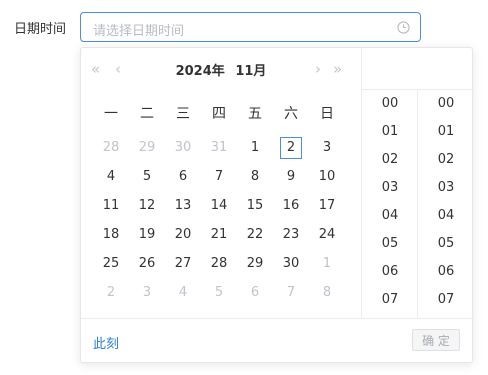 The width and height of the screenshot is (488, 375). Describe the element at coordinates (446, 300) in the screenshot. I see `minute-option: 07` at that location.